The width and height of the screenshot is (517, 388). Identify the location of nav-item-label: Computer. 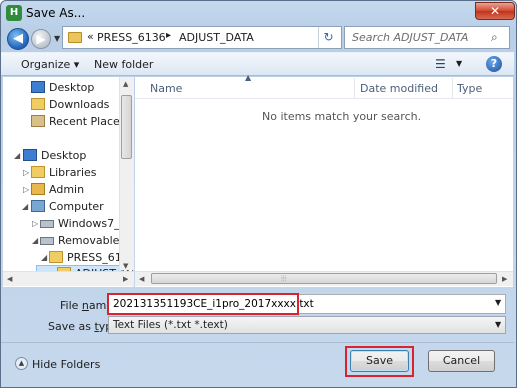
(76, 206).